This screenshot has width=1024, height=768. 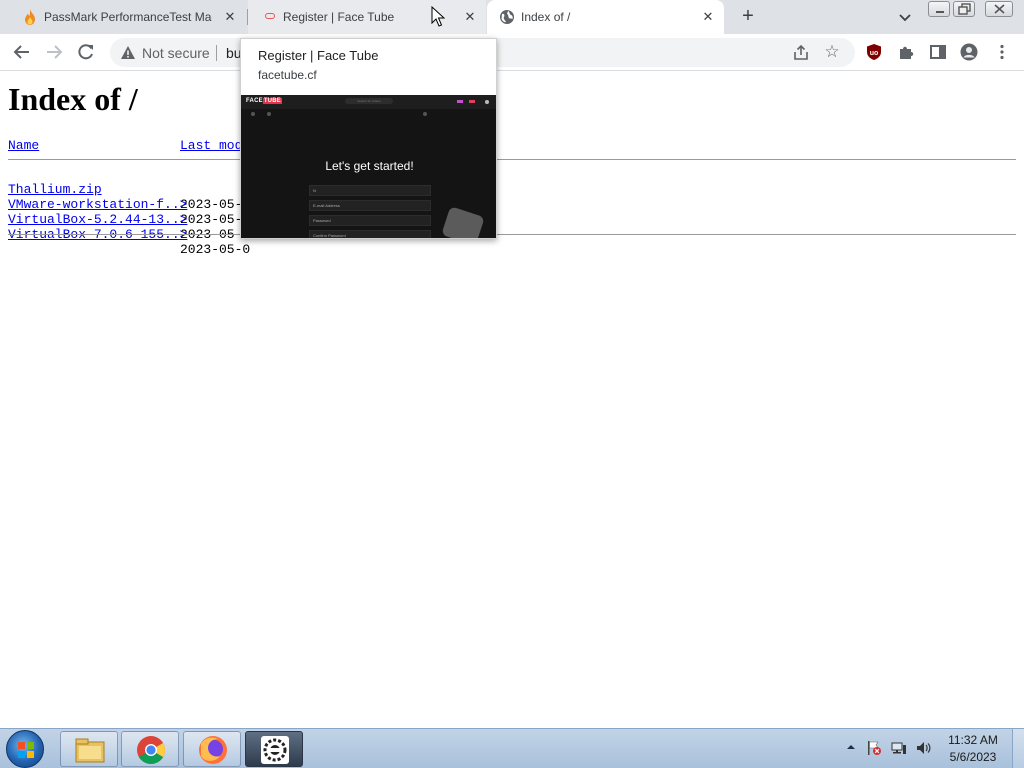 What do you see at coordinates (22, 52) in the screenshot?
I see `back-icon` at bounding box center [22, 52].